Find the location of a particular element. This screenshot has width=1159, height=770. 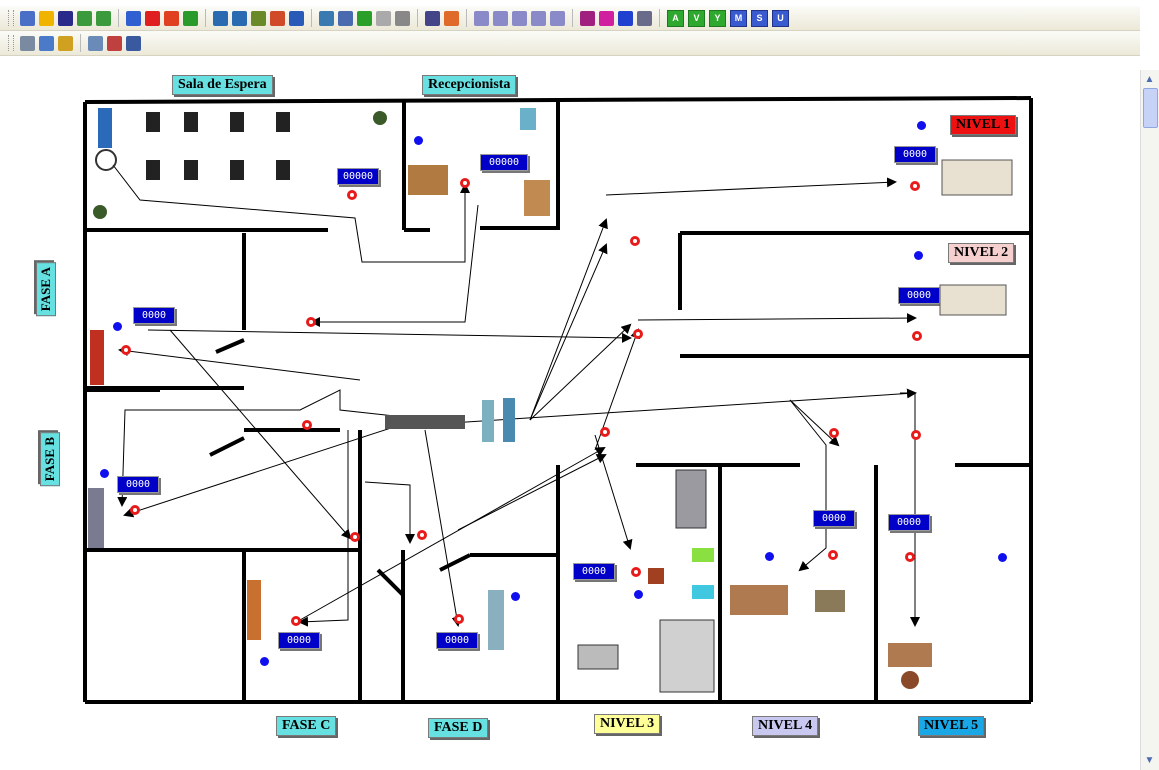

stretcher-icon is located at coordinates (425, 422).